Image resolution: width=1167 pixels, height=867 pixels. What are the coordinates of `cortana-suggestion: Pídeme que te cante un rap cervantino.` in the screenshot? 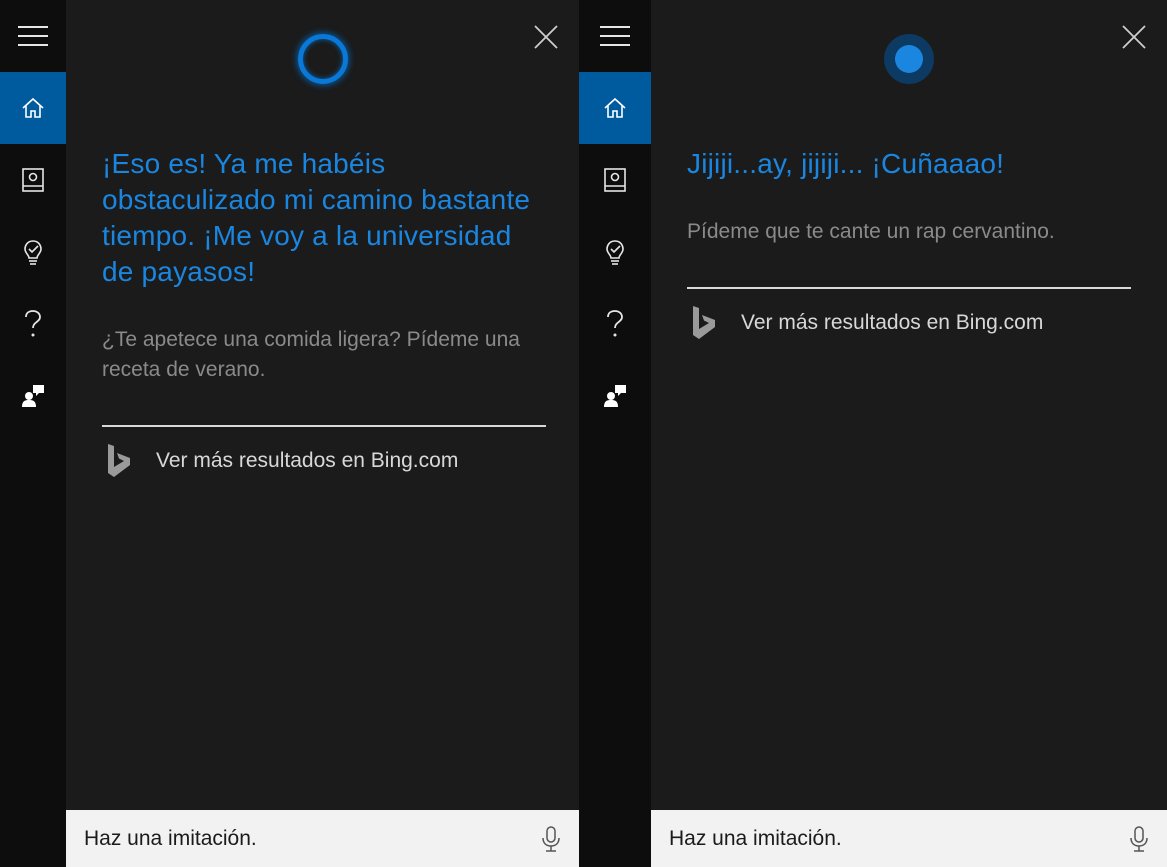 It's located at (871, 231).